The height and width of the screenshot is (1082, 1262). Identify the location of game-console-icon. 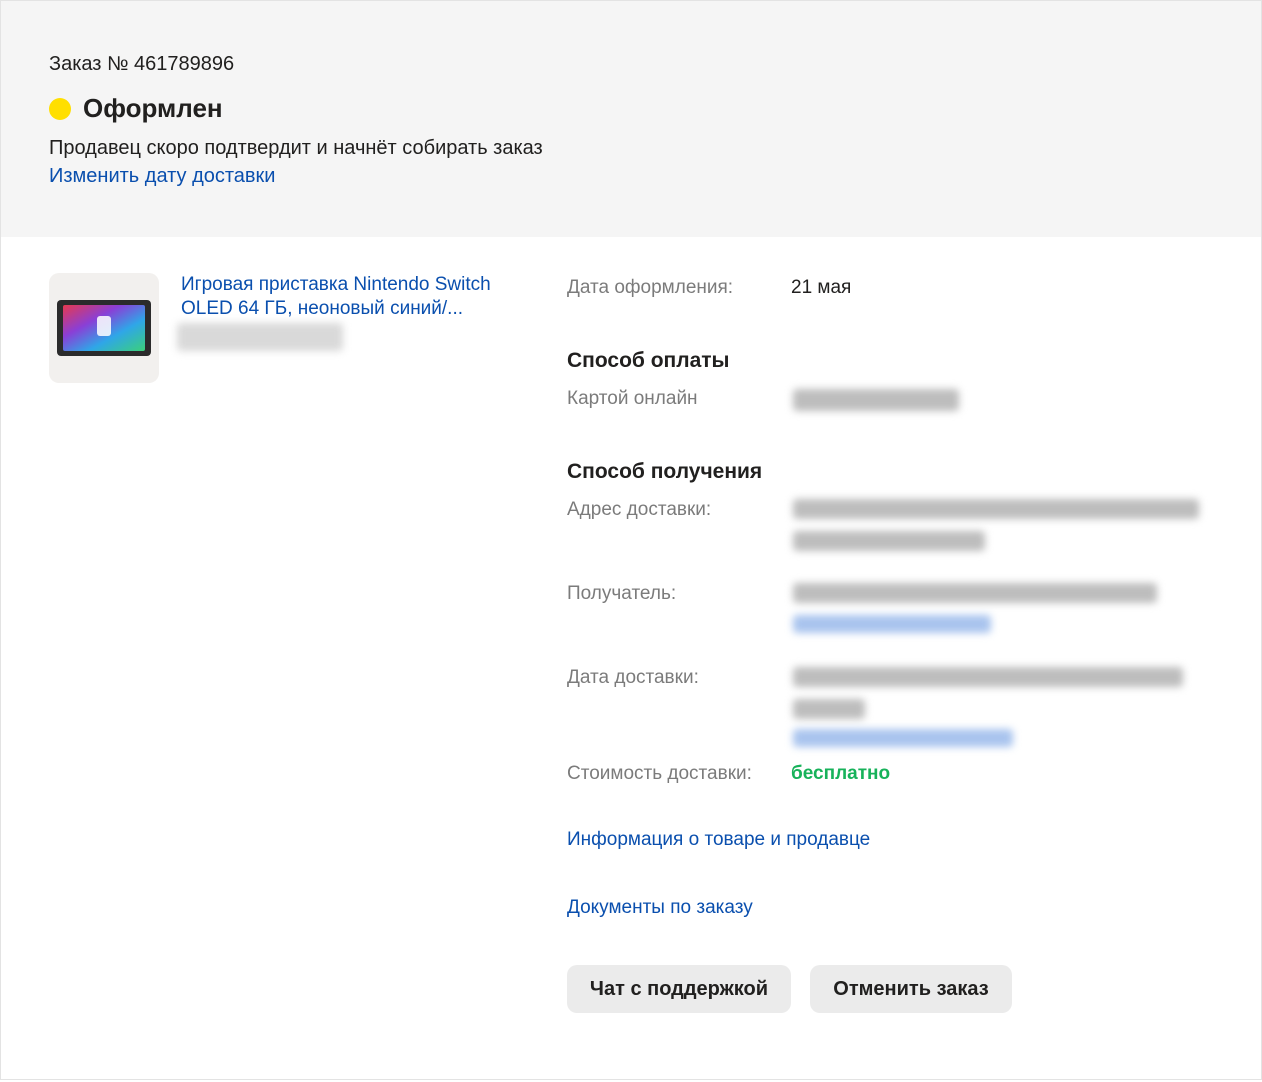
(104, 328).